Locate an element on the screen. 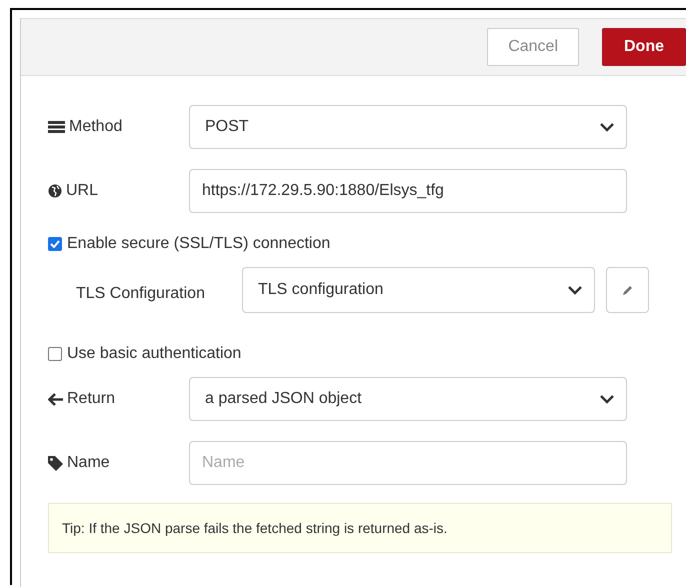 This screenshot has width=686, height=587. select-field: POST is located at coordinates (408, 127).